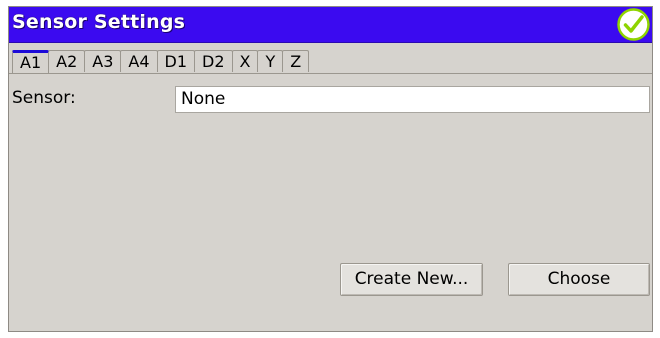  What do you see at coordinates (296, 61) in the screenshot?
I see `tab-z: Z` at bounding box center [296, 61].